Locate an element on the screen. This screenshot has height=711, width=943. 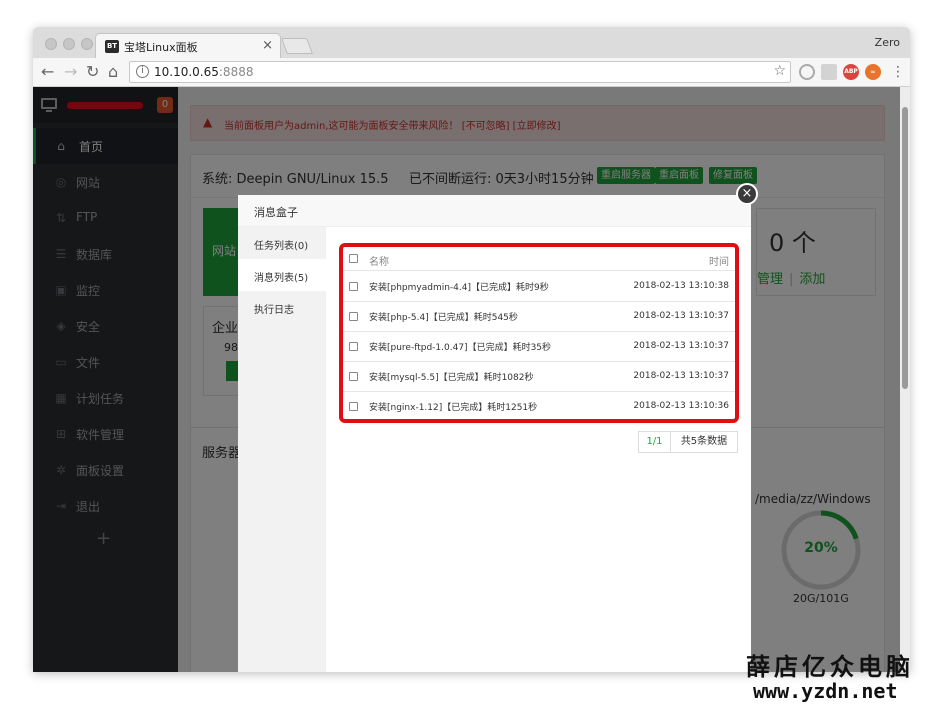
tab-close-icon: × is located at coordinates (267, 45).